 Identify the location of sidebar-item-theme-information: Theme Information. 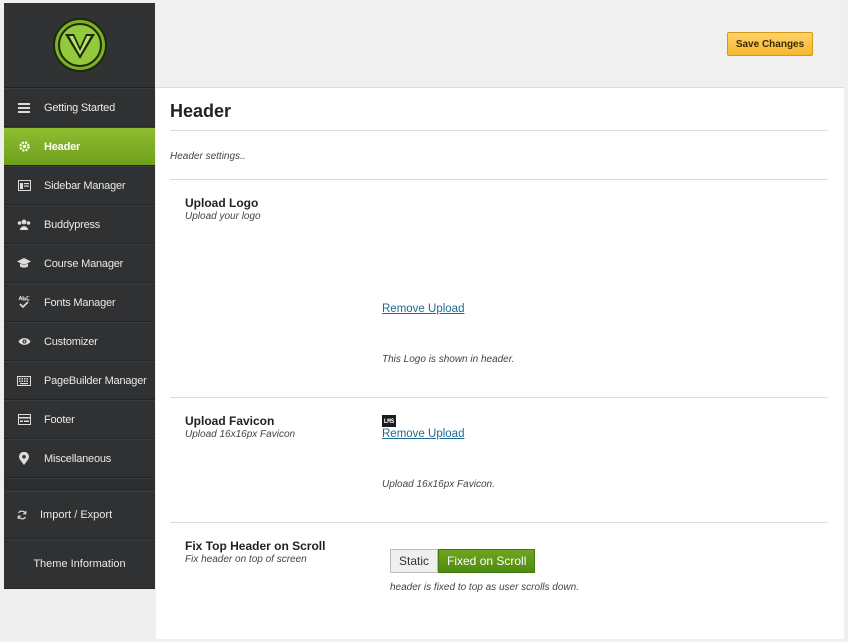
(79, 564).